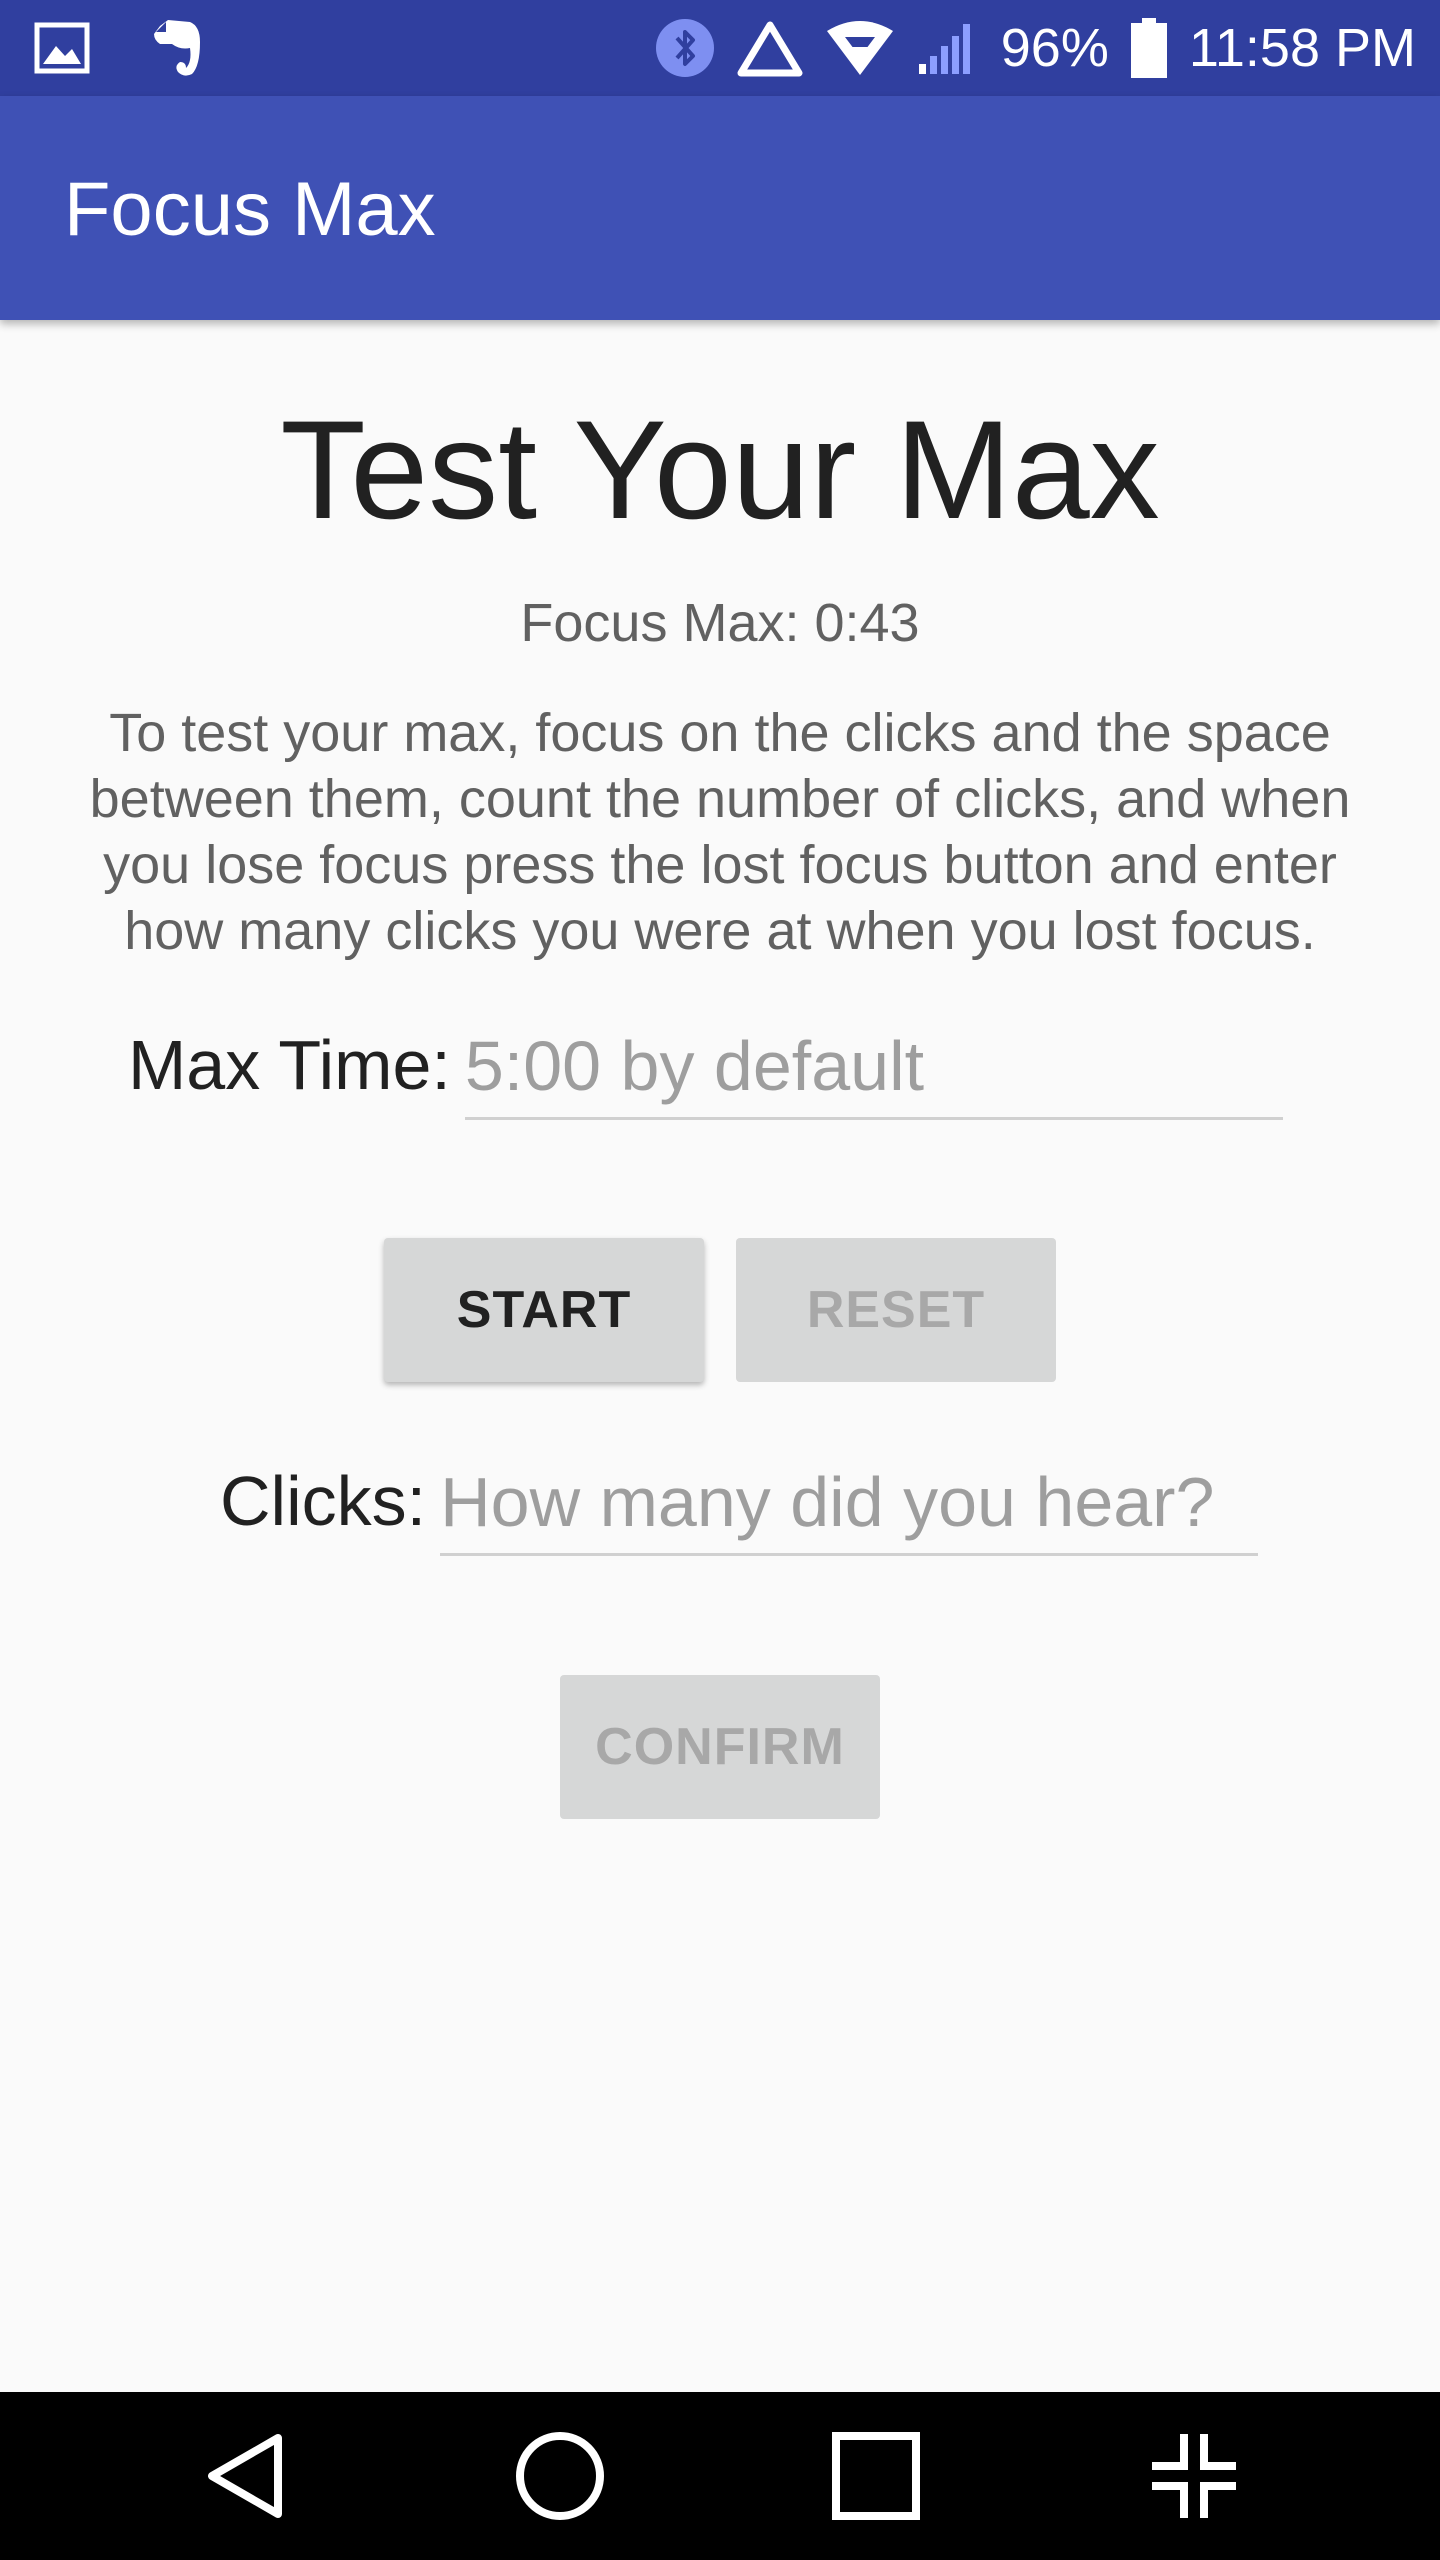  Describe the element at coordinates (720, 208) in the screenshot. I see `app-bar: Focus Max` at that location.